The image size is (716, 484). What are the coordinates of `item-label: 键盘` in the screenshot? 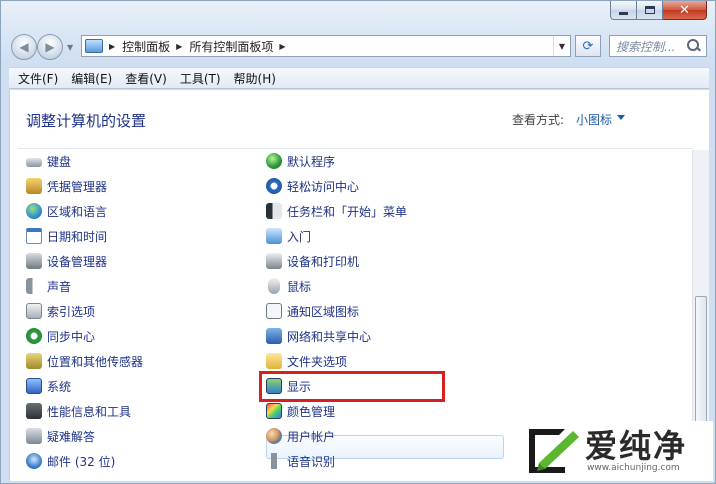 It's located at (59, 161).